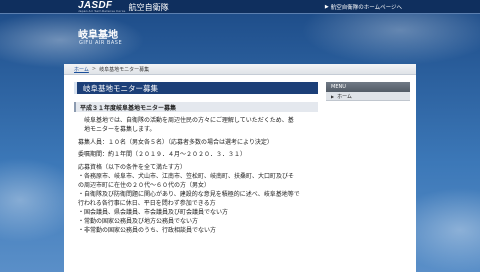 This screenshot has width=480, height=272. I want to click on qualification-line: ・自衛隊及び防衛問題に関心があり、建設的な意見を積極的に述べ、岐阜基地等で, so click(189, 194).